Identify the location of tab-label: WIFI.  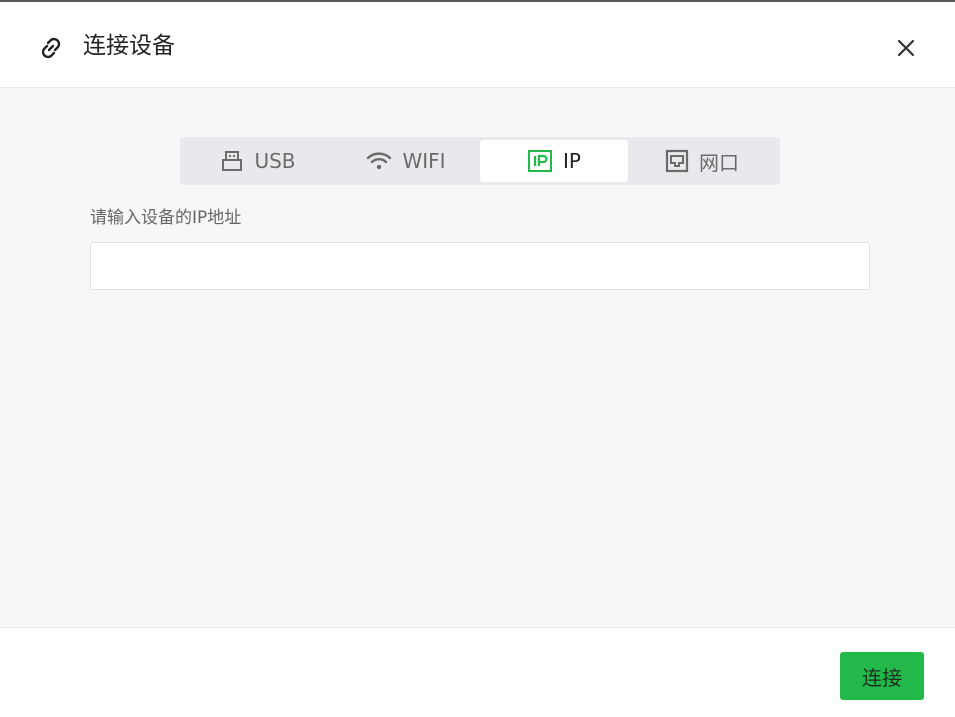
(424, 161).